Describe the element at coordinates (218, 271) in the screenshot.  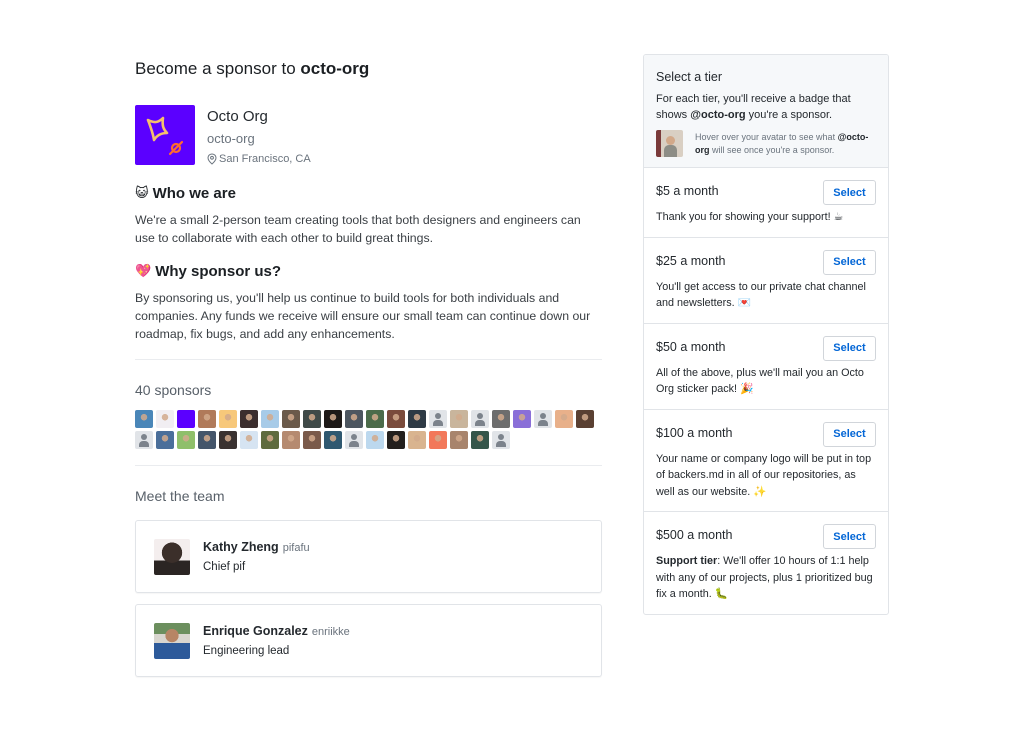
I see `section-heading-text: Why sponsor us?` at that location.